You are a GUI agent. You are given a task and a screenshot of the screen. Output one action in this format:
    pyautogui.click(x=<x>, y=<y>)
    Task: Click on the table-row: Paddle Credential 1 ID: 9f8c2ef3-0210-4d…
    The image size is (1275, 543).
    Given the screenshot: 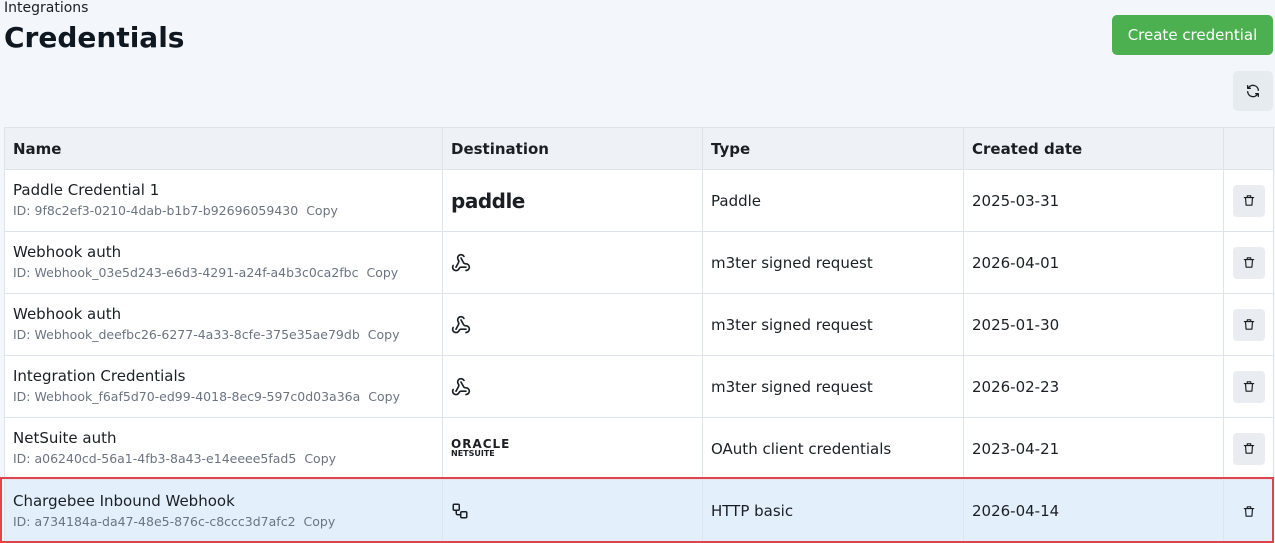 What is the action you would take?
    pyautogui.click(x=639, y=201)
    